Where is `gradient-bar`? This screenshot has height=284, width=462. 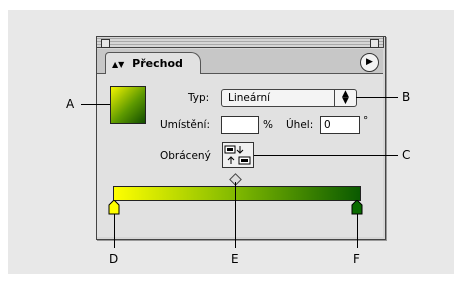 gradient-bar is located at coordinates (237, 193).